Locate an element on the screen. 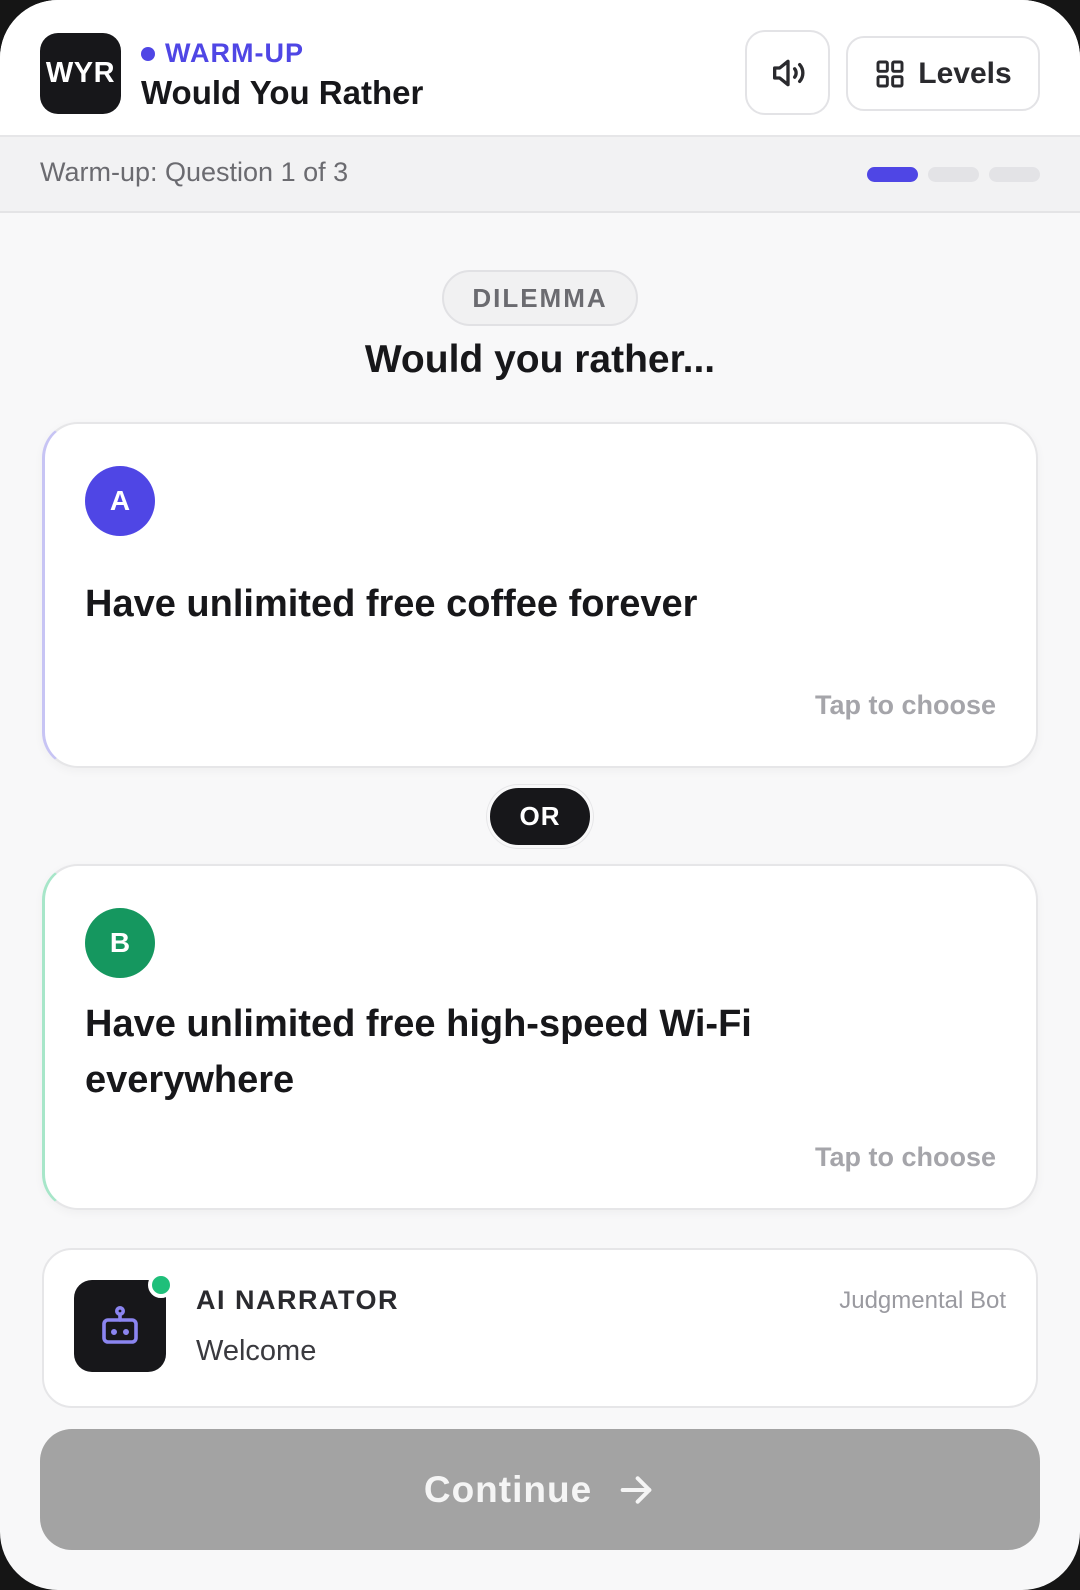 Image resolution: width=1080 pixels, height=1590 pixels. speaker-icon is located at coordinates (788, 72).